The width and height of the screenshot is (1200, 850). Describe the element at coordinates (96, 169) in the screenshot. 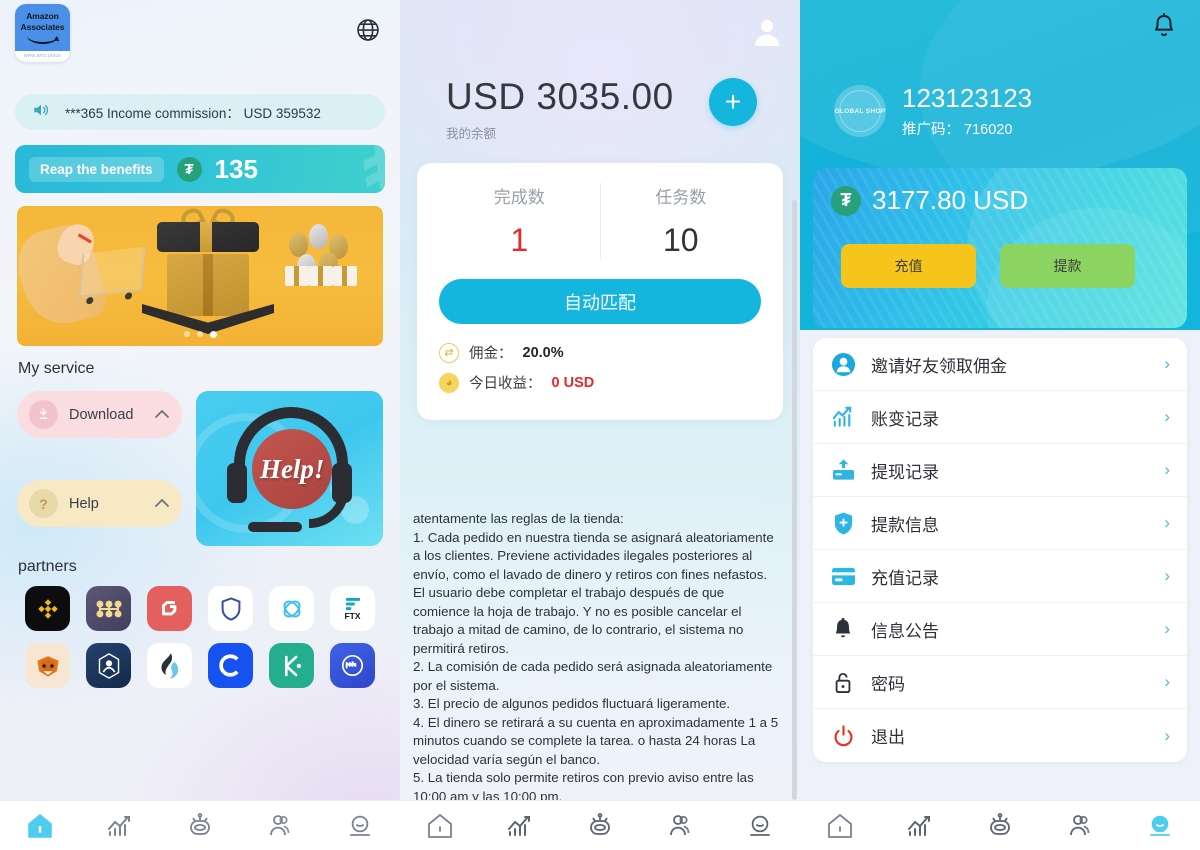

I see `reap-label: Reap the benefits` at that location.